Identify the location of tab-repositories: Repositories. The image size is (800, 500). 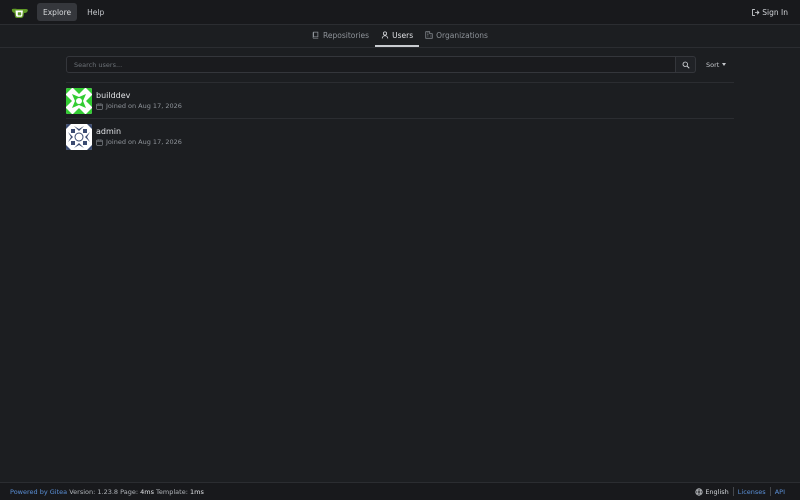
(340, 36).